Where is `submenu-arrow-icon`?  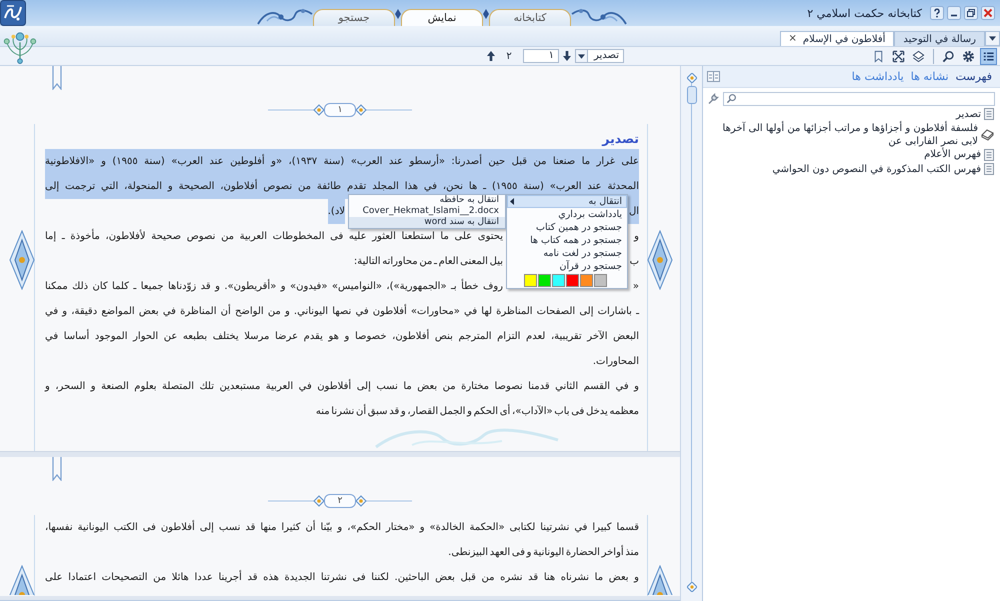
submenu-arrow-icon is located at coordinates (512, 201).